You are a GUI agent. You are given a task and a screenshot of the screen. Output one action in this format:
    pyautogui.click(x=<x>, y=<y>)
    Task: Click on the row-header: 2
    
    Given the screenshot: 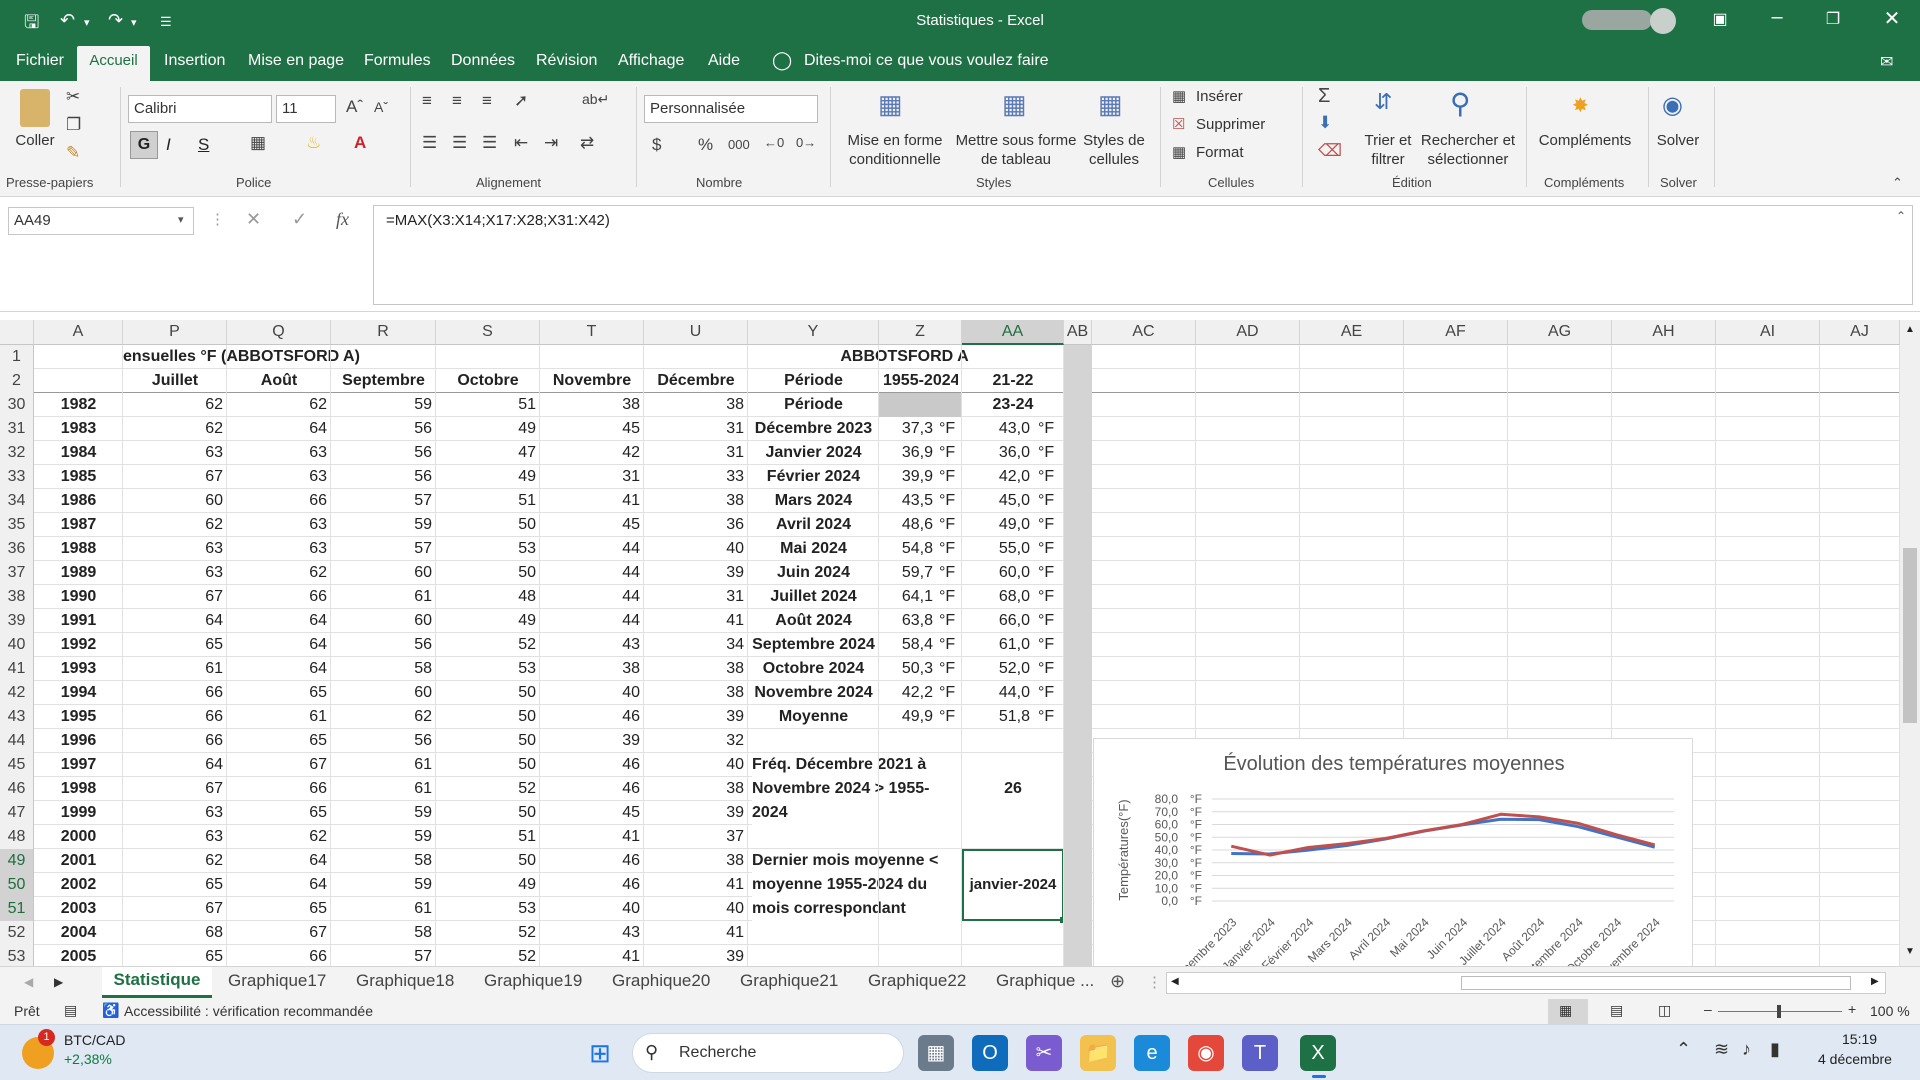 What is the action you would take?
    pyautogui.click(x=17, y=381)
    